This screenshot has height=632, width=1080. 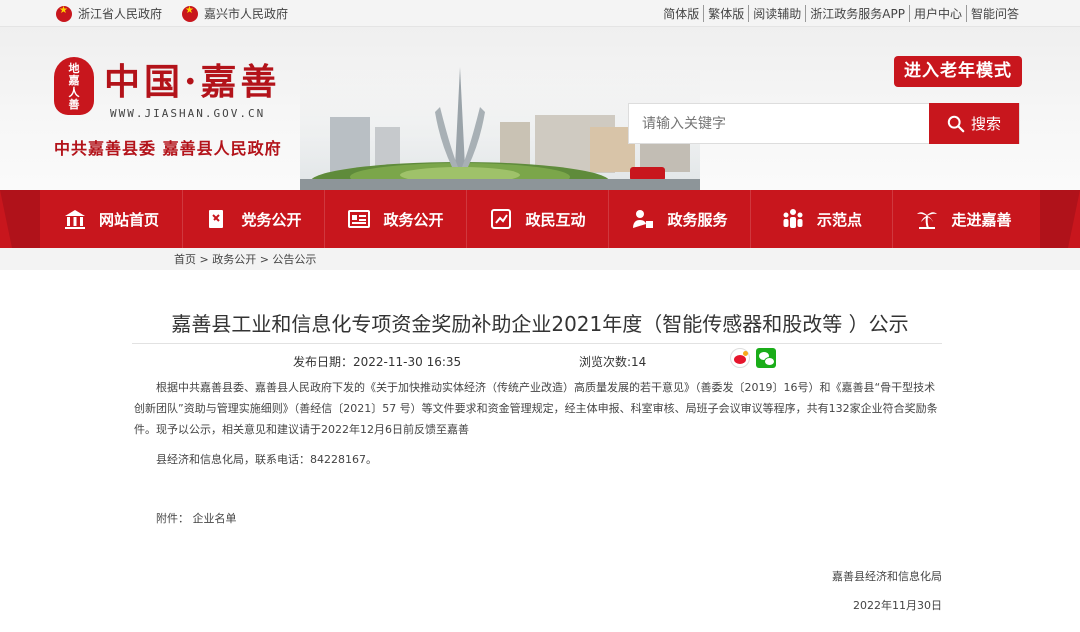 I want to click on nav-item-about-jiashan: 走进嘉善, so click(x=963, y=219).